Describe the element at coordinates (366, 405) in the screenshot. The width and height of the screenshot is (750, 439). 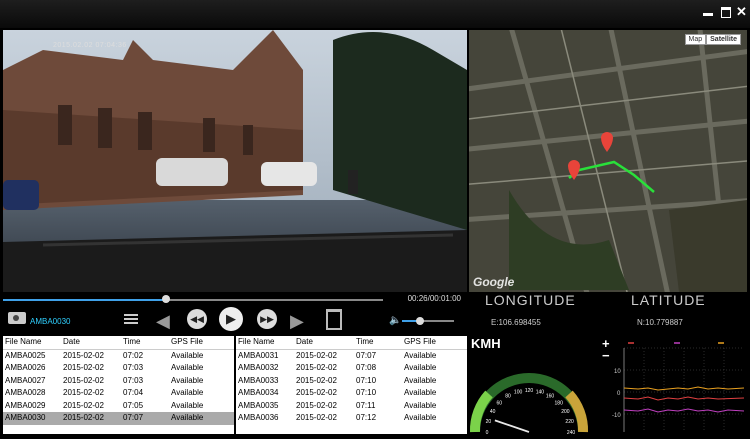
I see `table-cell: 07:11` at that location.